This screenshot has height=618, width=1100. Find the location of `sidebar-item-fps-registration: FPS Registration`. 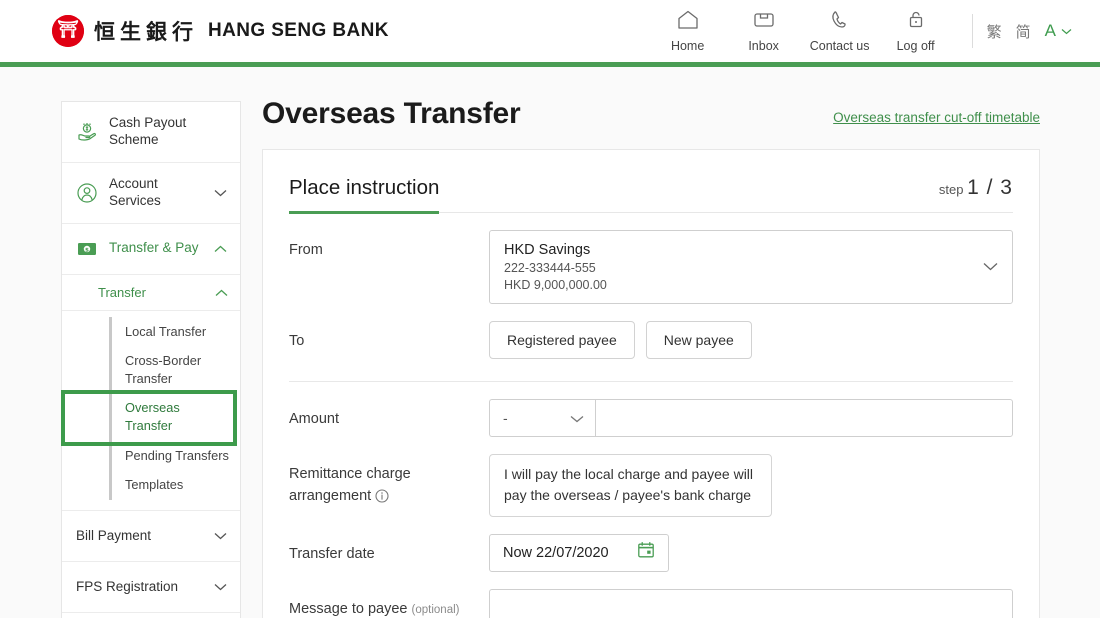

sidebar-item-fps-registration: FPS Registration is located at coordinates (151, 588).